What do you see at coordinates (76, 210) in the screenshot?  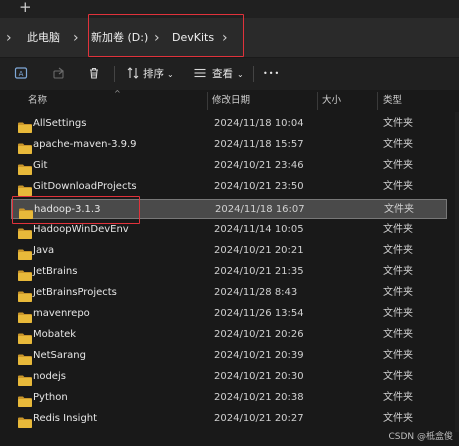 I see `highlight-box-selected-folder` at bounding box center [76, 210].